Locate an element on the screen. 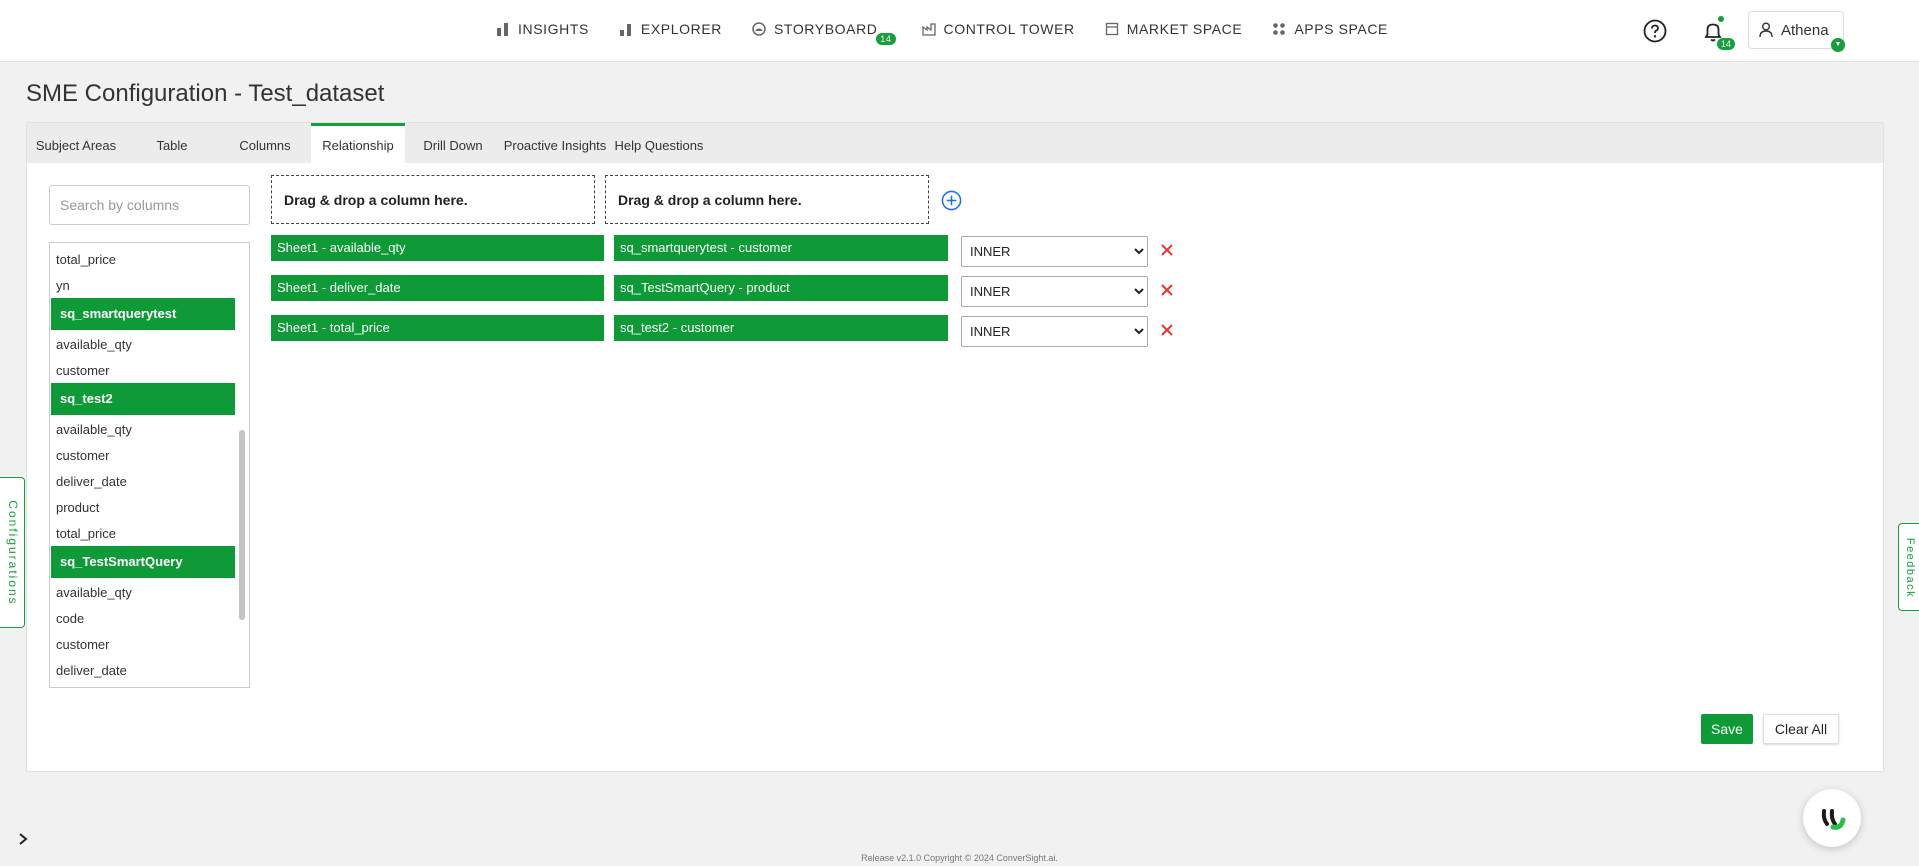  nav-insights-label: INSIGHTS is located at coordinates (553, 29).